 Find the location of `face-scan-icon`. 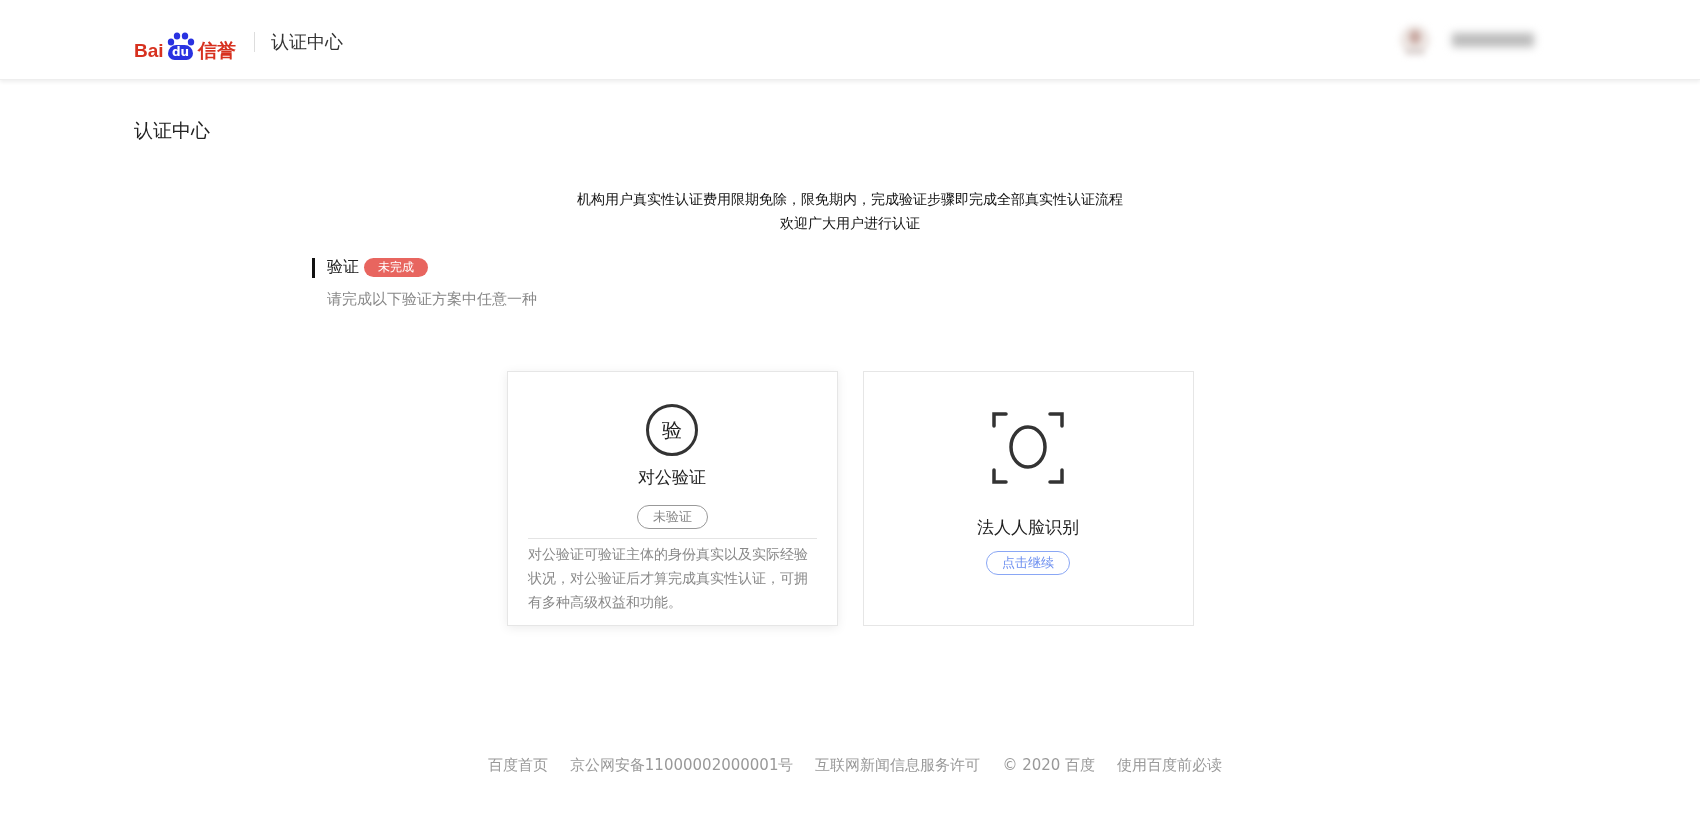

face-scan-icon is located at coordinates (1028, 448).